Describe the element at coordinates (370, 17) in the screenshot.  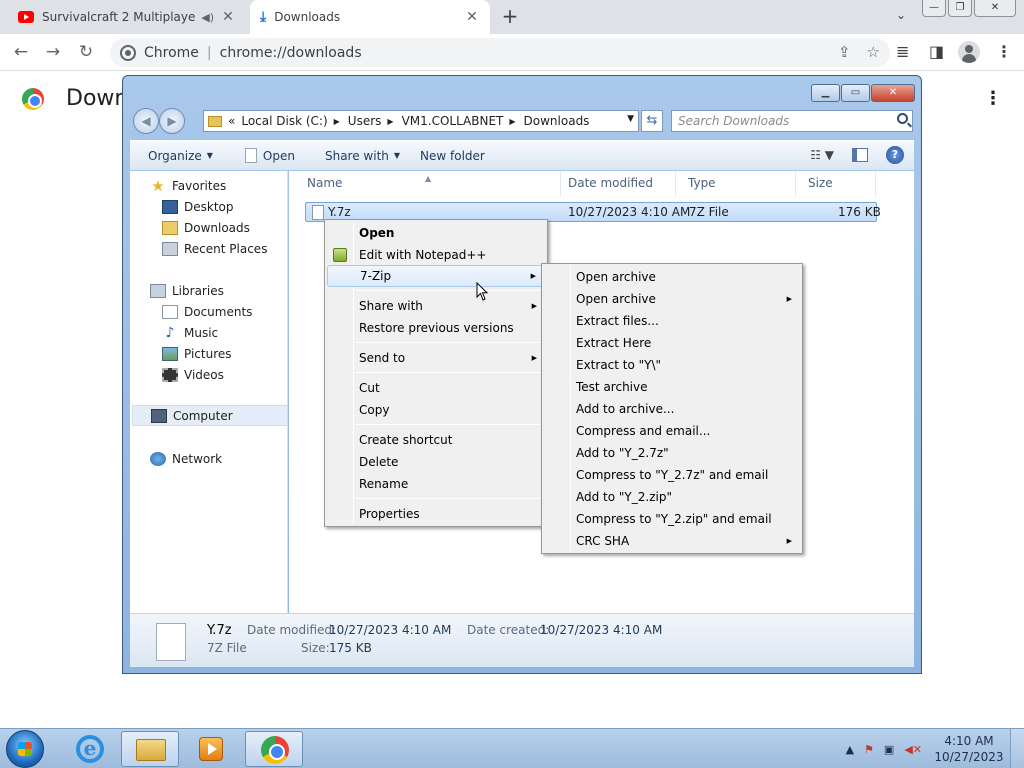
I see `tab-downloads: ⤓ Downloads ✕` at that location.